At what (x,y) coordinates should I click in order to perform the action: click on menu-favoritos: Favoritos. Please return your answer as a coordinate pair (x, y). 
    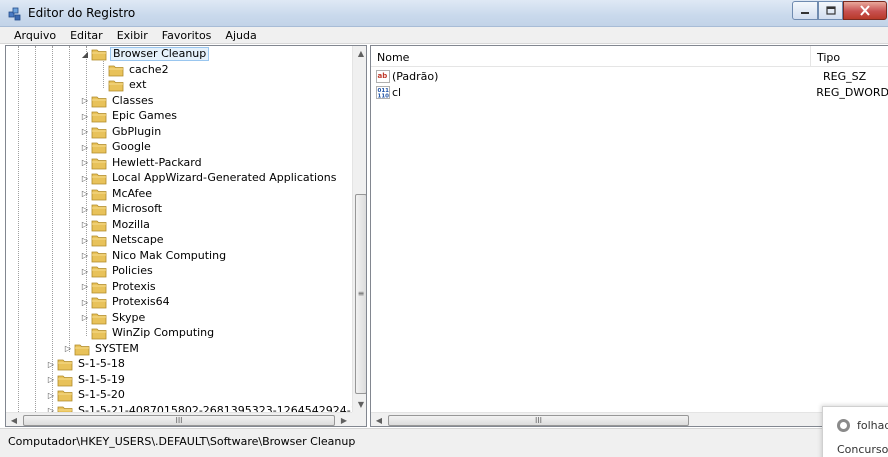
    Looking at the image, I should click on (187, 35).